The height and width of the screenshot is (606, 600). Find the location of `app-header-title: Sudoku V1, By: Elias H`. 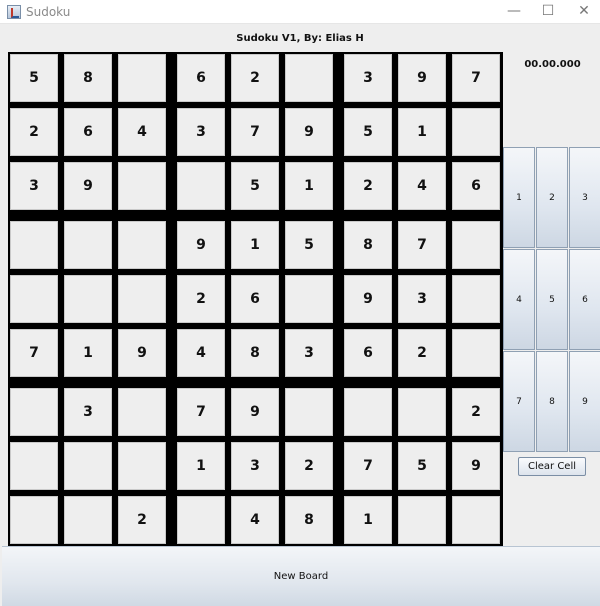

app-header-title: Sudoku V1, By: Elias H is located at coordinates (300, 38).